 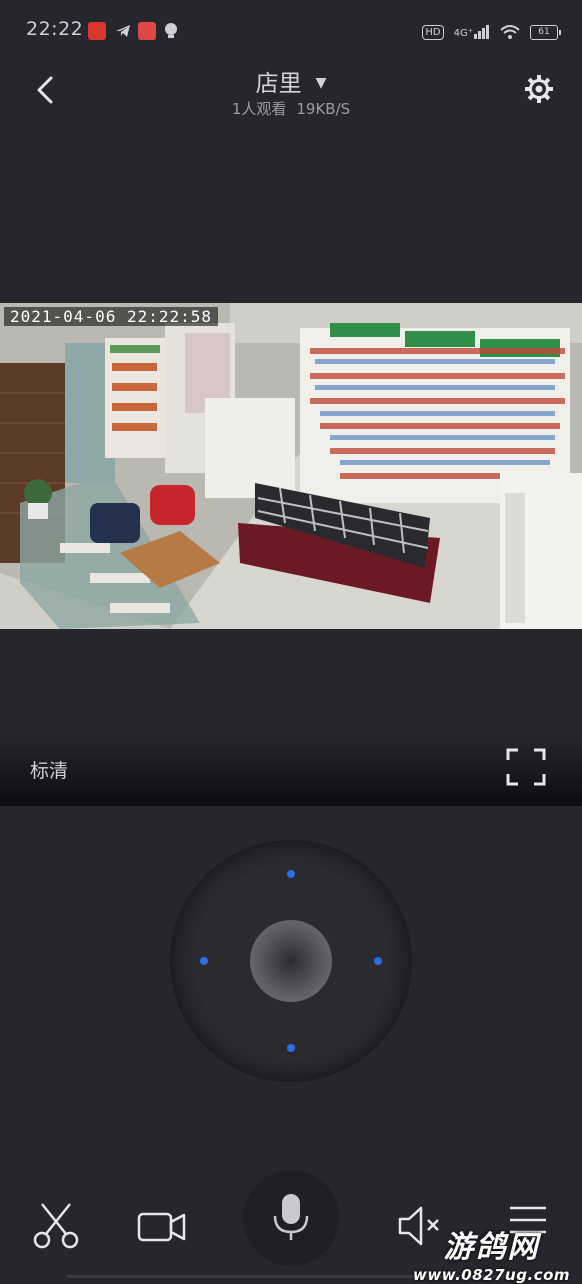 I want to click on watermark: 游鸽网 www.0827ug.com, so click(x=491, y=1253).